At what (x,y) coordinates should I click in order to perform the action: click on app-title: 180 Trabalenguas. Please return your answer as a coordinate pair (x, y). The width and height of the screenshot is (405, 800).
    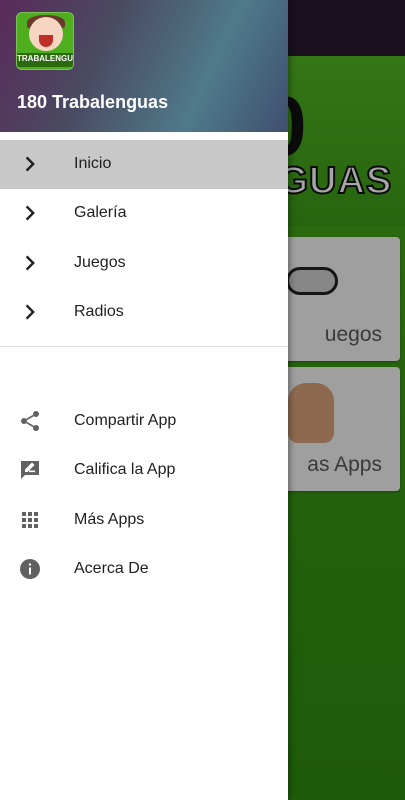
    Looking at the image, I should click on (93, 102).